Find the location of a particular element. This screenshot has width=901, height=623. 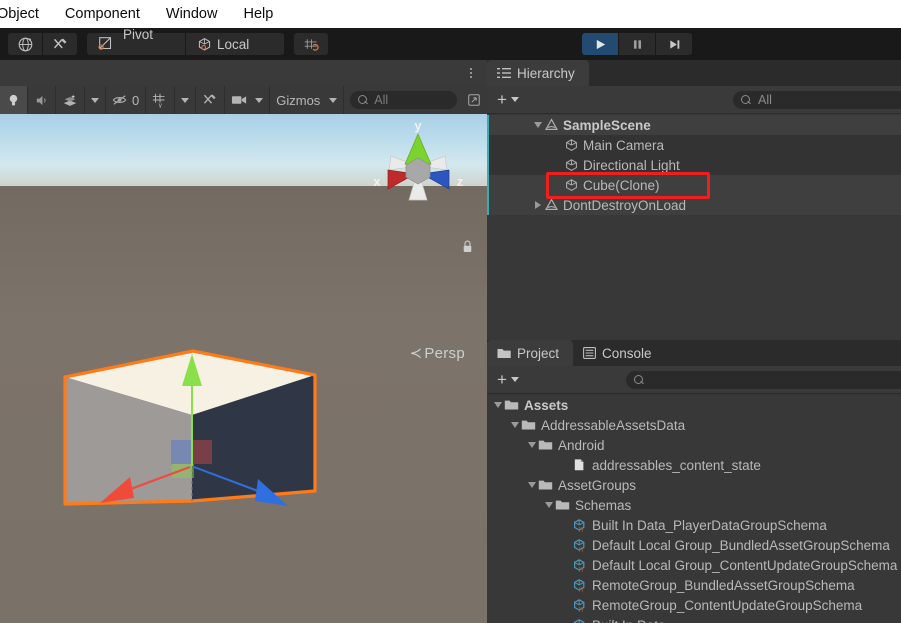

pivot-button: Pivot is located at coordinates (136, 41).